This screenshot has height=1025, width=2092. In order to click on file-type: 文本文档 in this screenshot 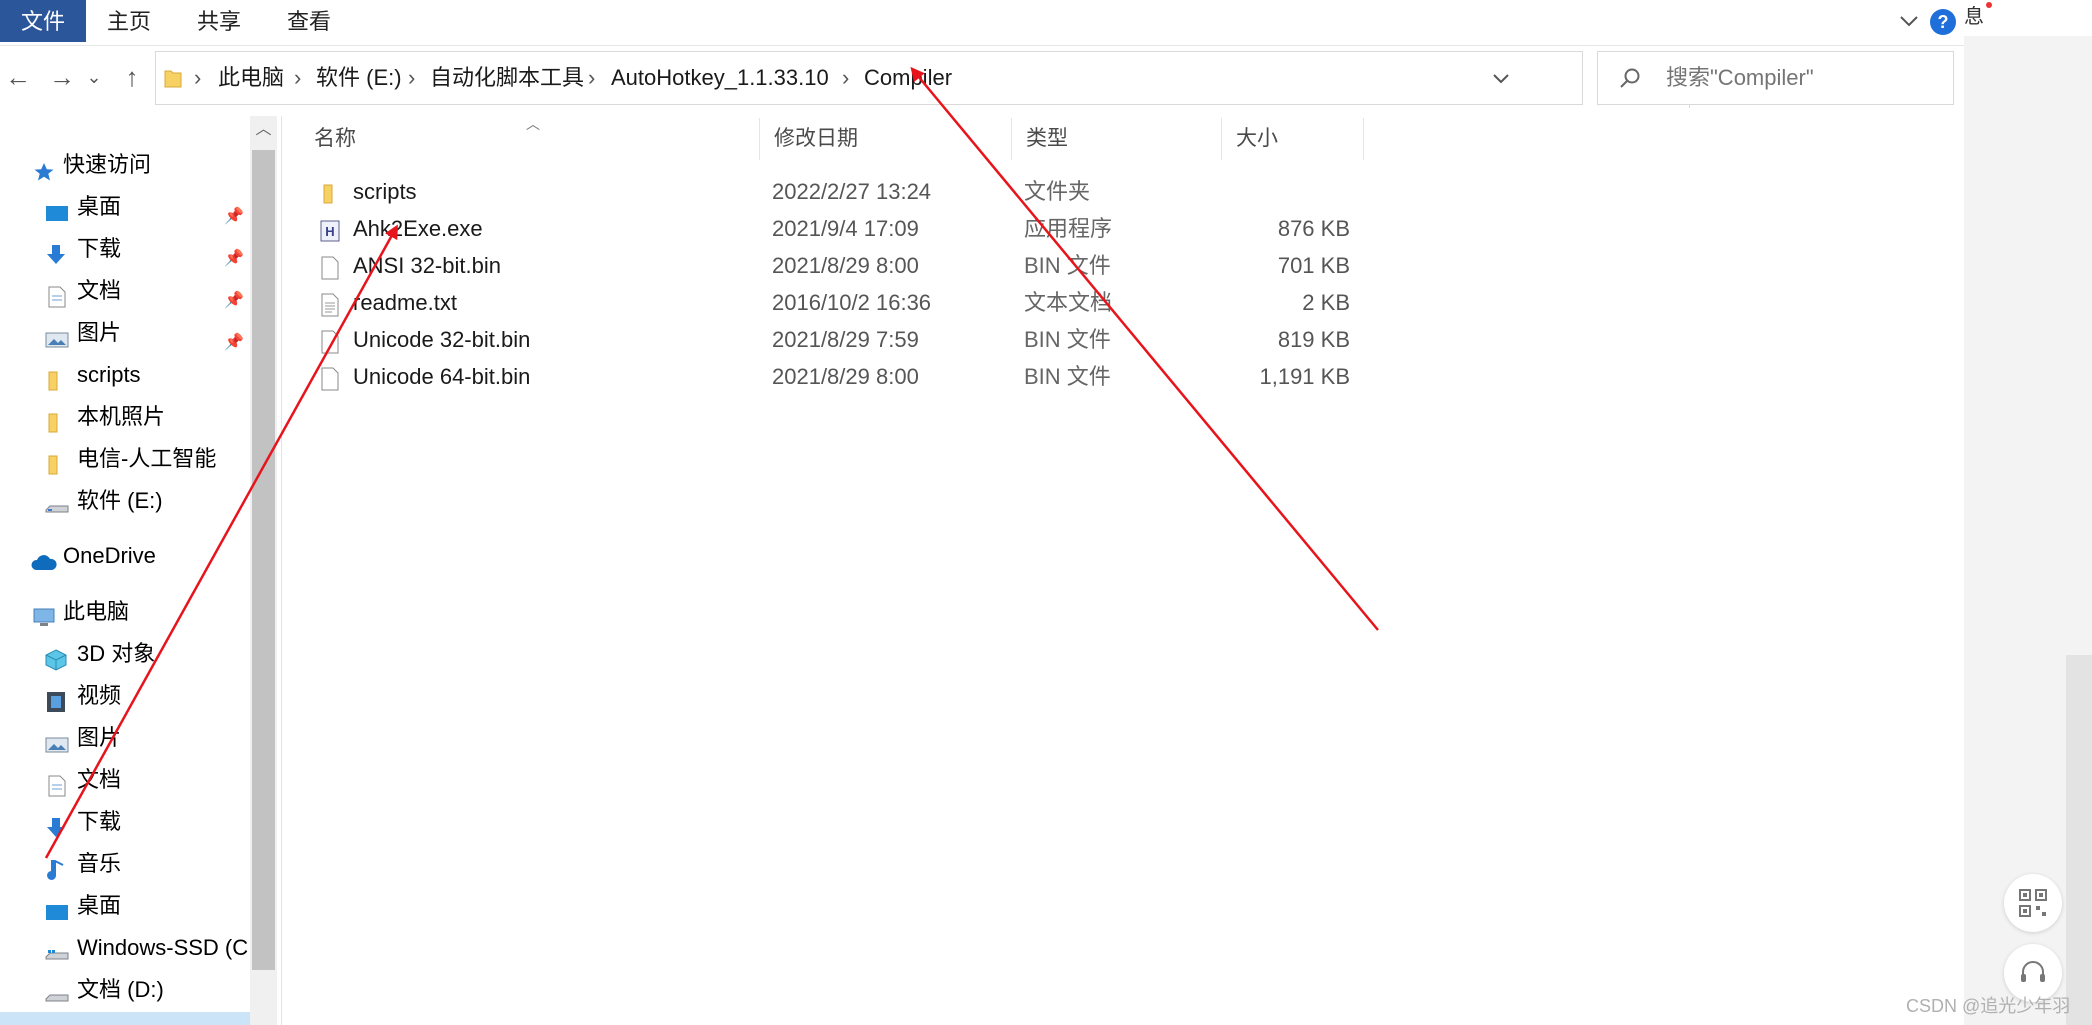, I will do `click(1068, 302)`.